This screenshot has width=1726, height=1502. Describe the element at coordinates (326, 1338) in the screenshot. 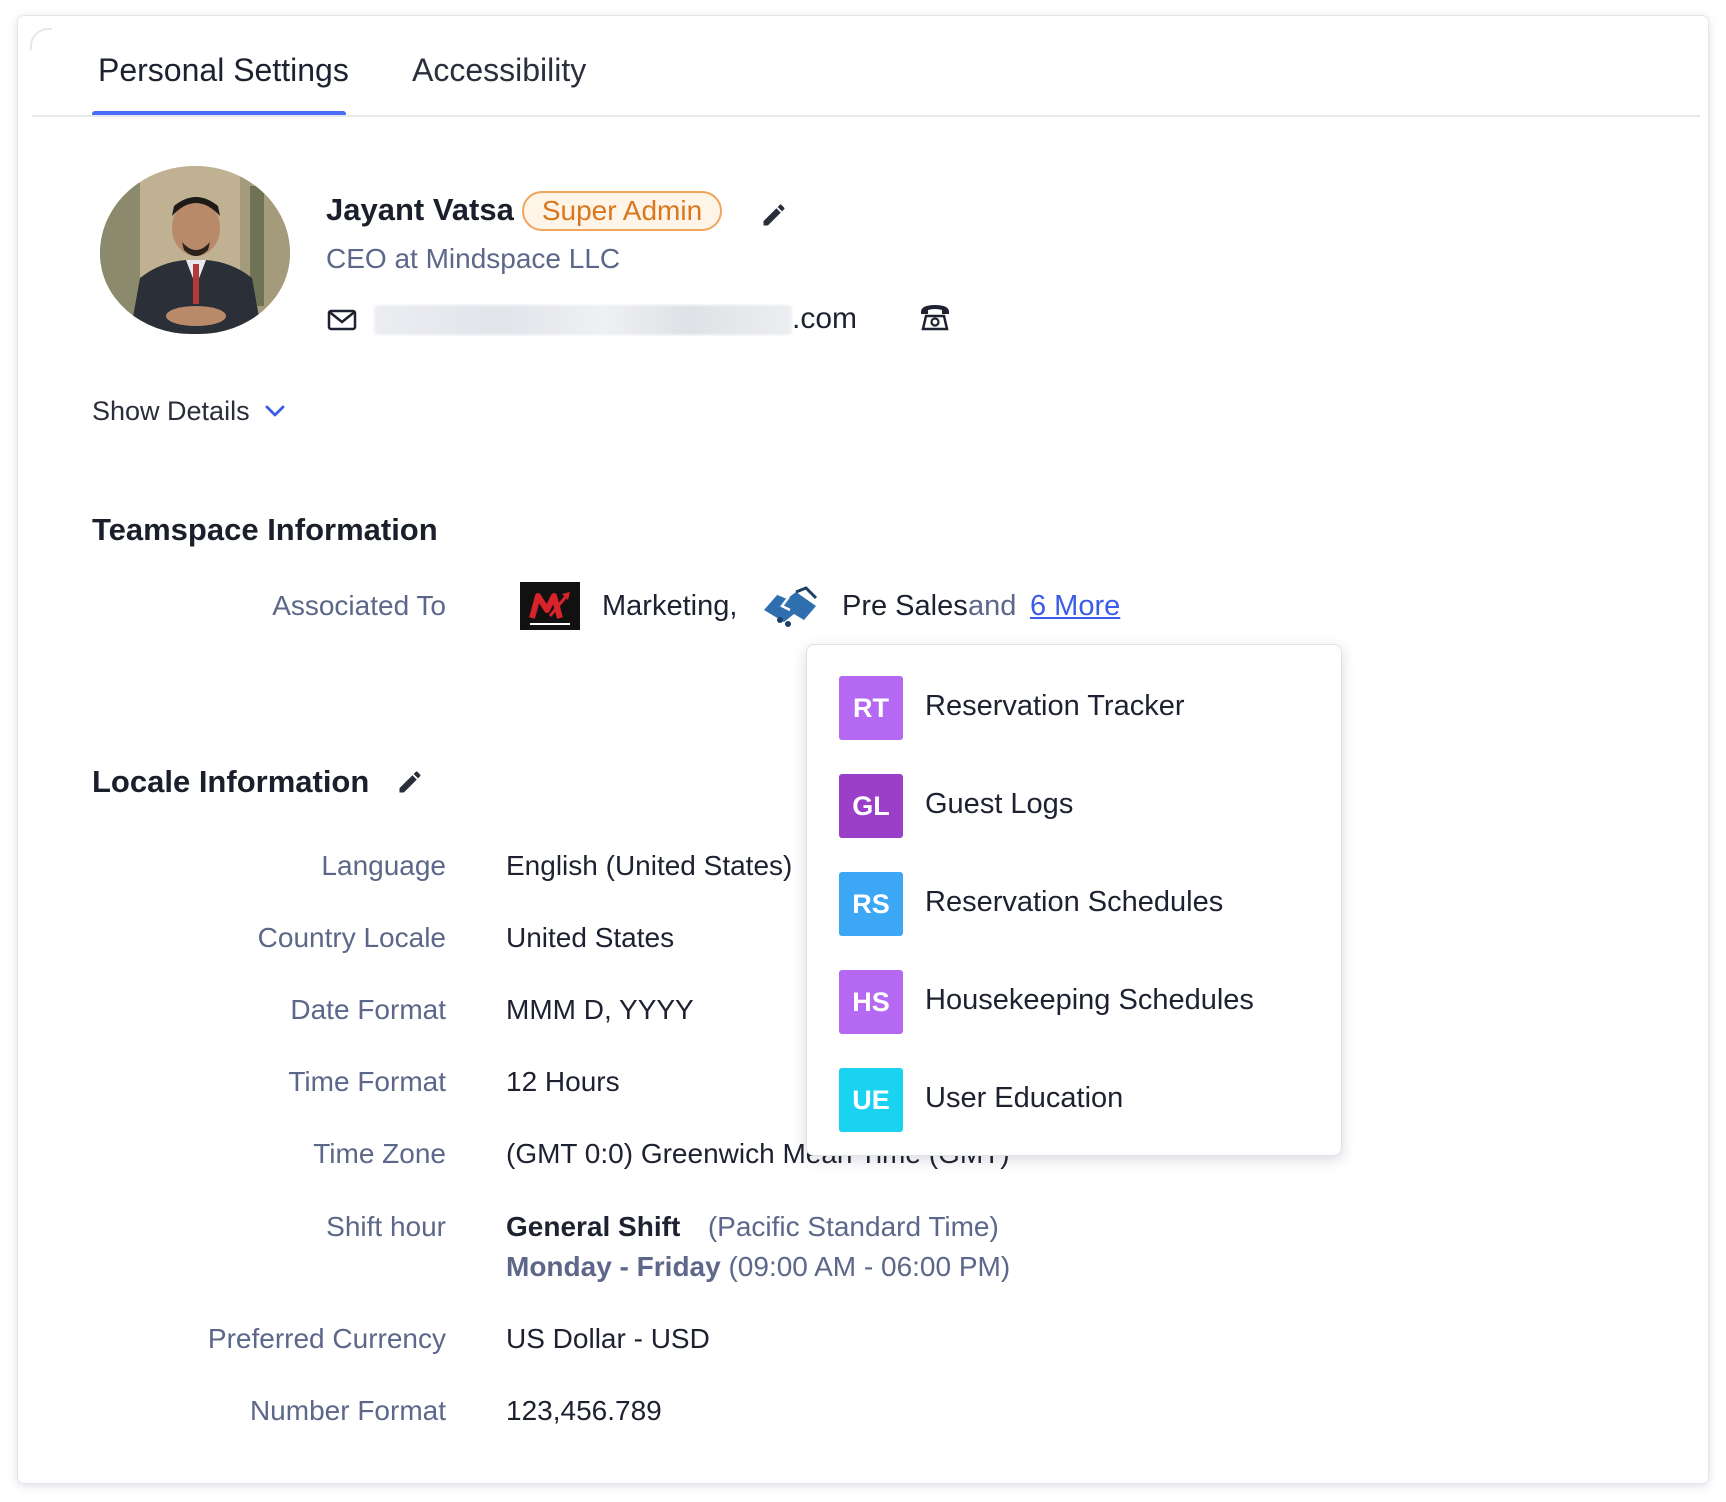

I see `preferred-currency-label: Preferred Currency` at that location.